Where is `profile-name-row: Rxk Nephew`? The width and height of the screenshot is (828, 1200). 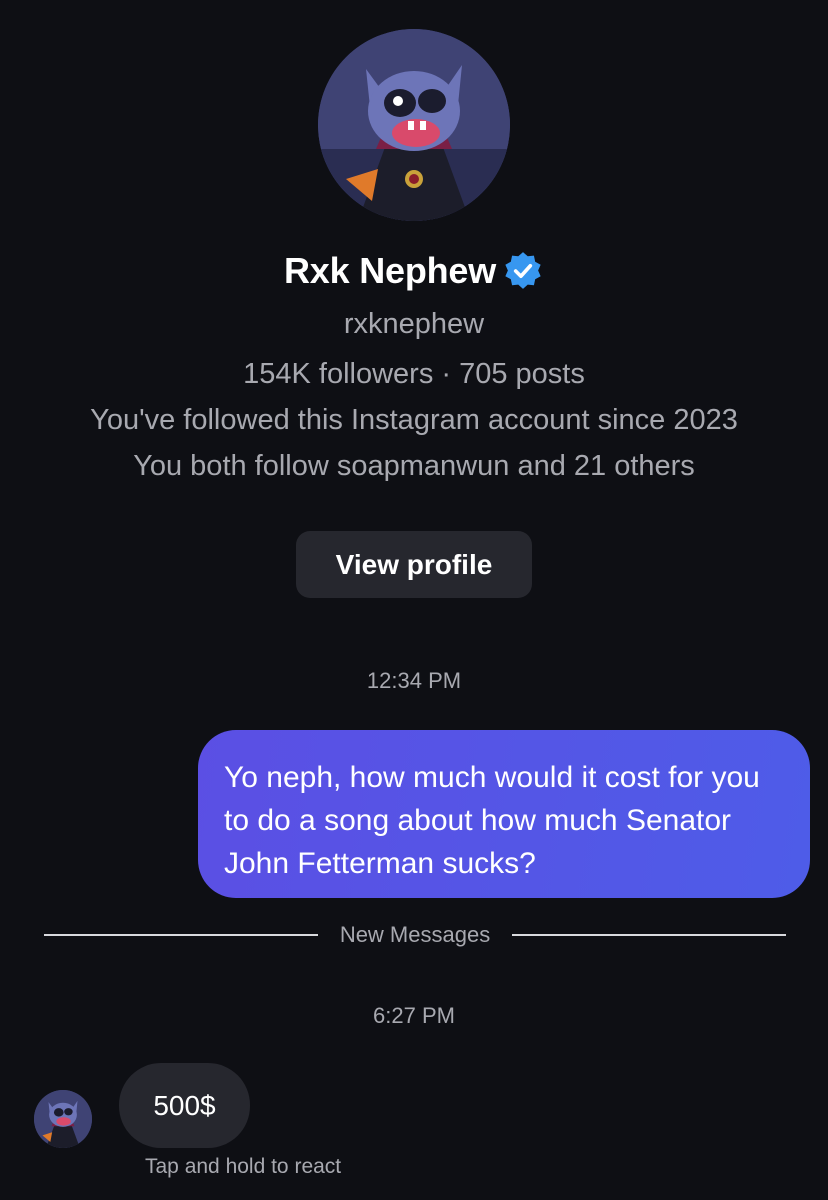
profile-name-row: Rxk Nephew is located at coordinates (414, 271).